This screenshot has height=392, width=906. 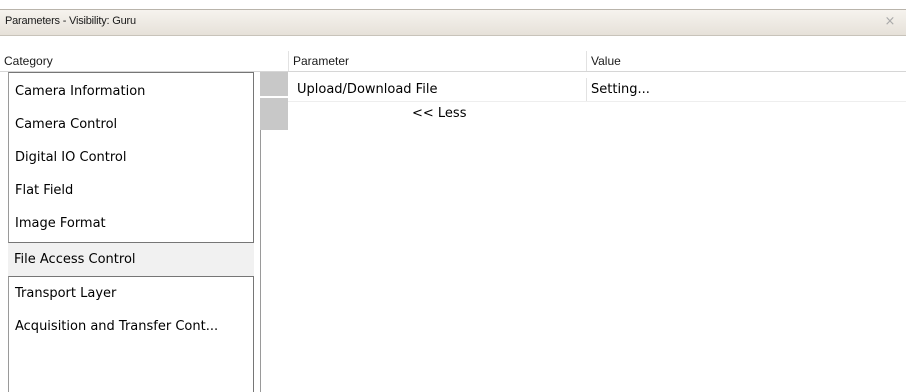 What do you see at coordinates (80, 91) in the screenshot?
I see `category-item-camera-information: Camera Information` at bounding box center [80, 91].